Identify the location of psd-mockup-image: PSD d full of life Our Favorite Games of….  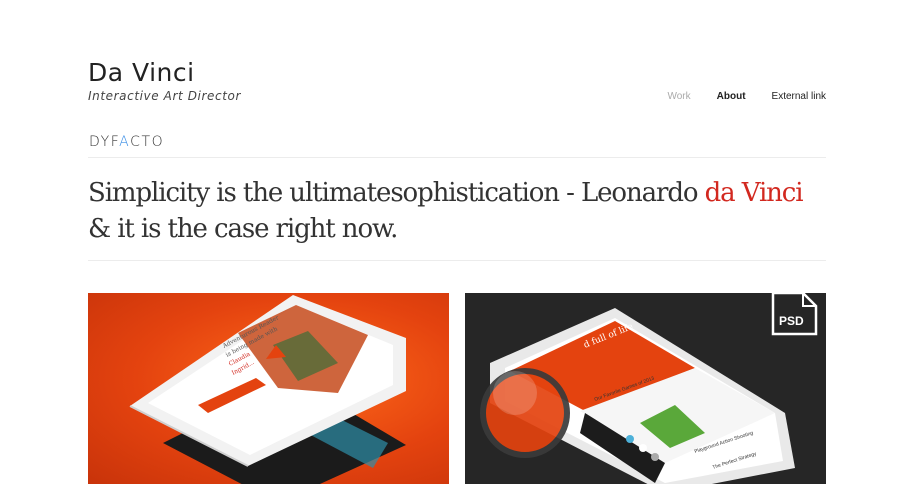
(649, 388).